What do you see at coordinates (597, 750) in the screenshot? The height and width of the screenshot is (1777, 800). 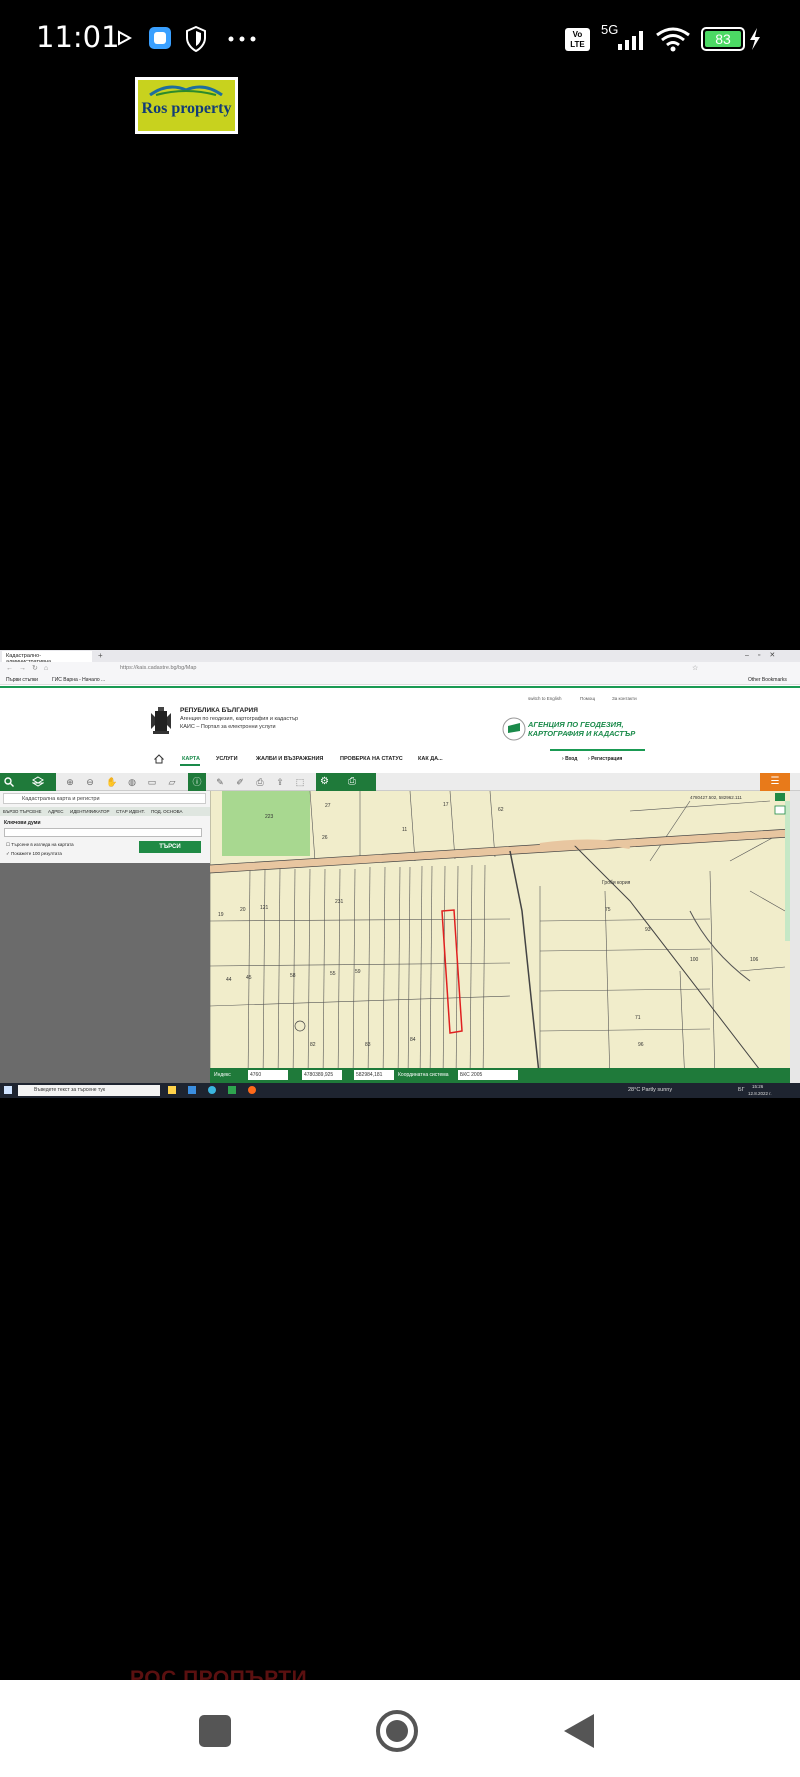 I see `agency-underline` at bounding box center [597, 750].